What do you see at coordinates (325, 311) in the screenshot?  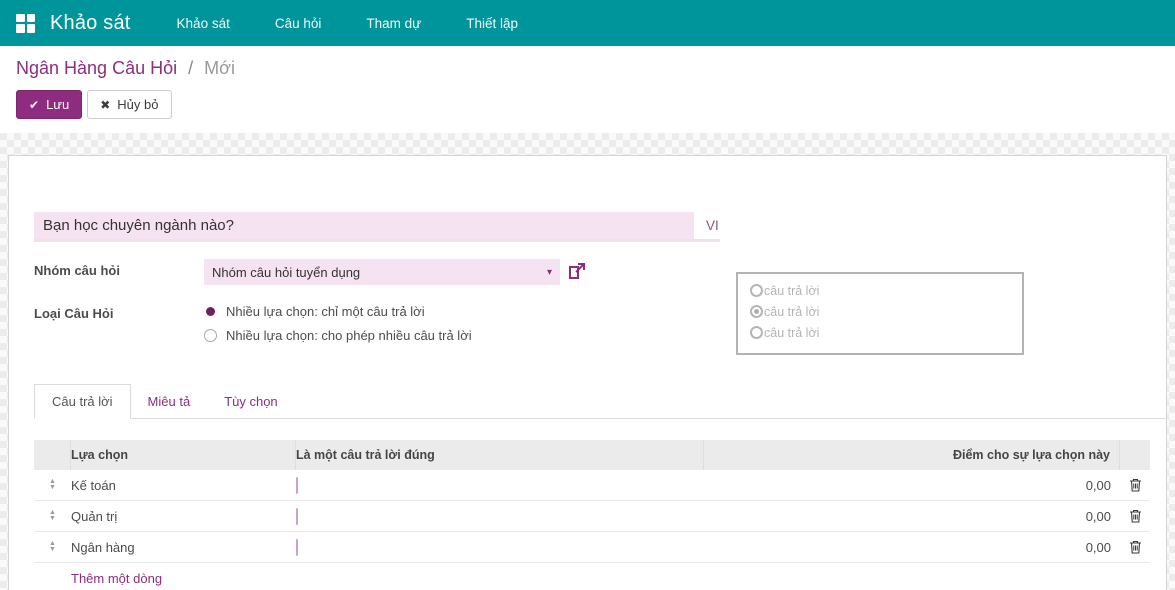 I see `radio-option-label: Nhiều lựa chọn: chỉ một câu trả lời` at bounding box center [325, 311].